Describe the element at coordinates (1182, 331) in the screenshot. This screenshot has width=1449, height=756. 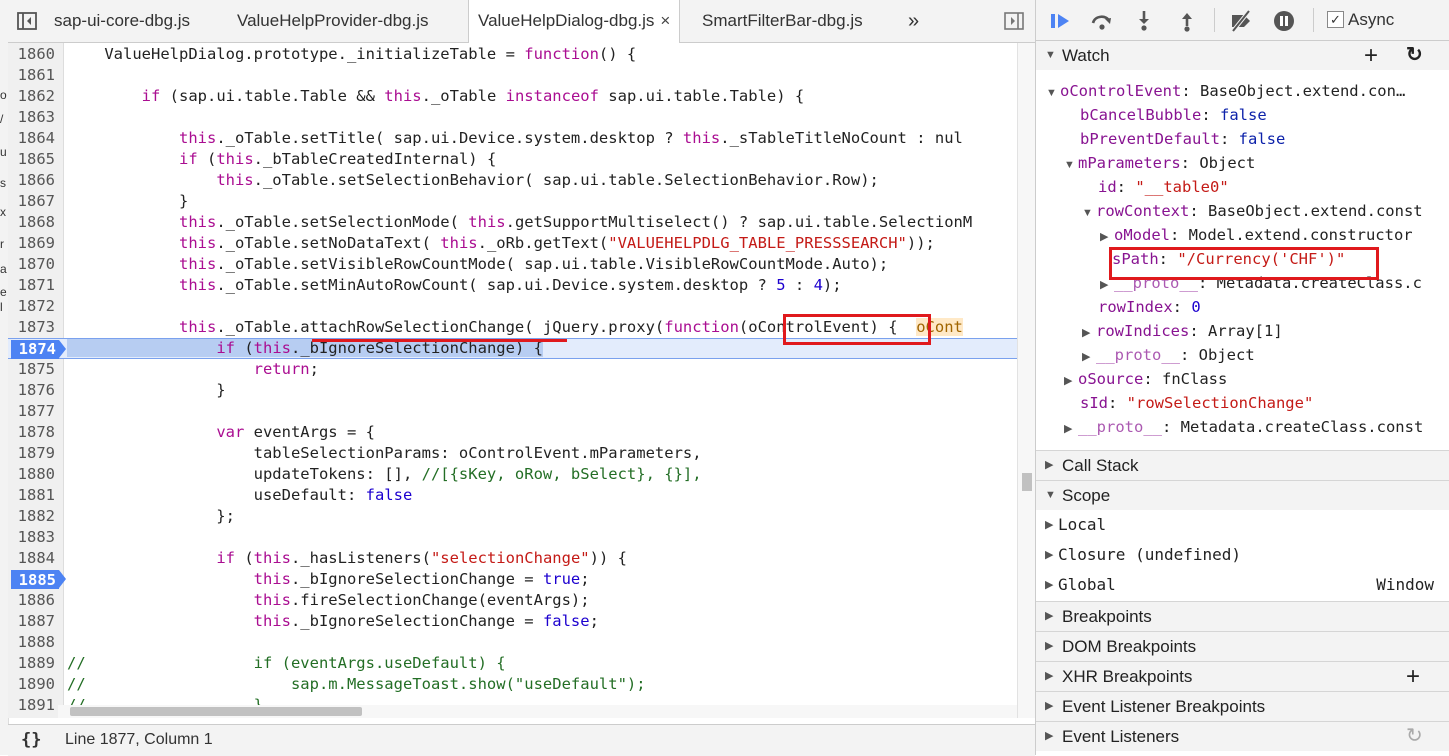
I see `watch-tree-node: ▶ rowIndices: Array[1]` at that location.